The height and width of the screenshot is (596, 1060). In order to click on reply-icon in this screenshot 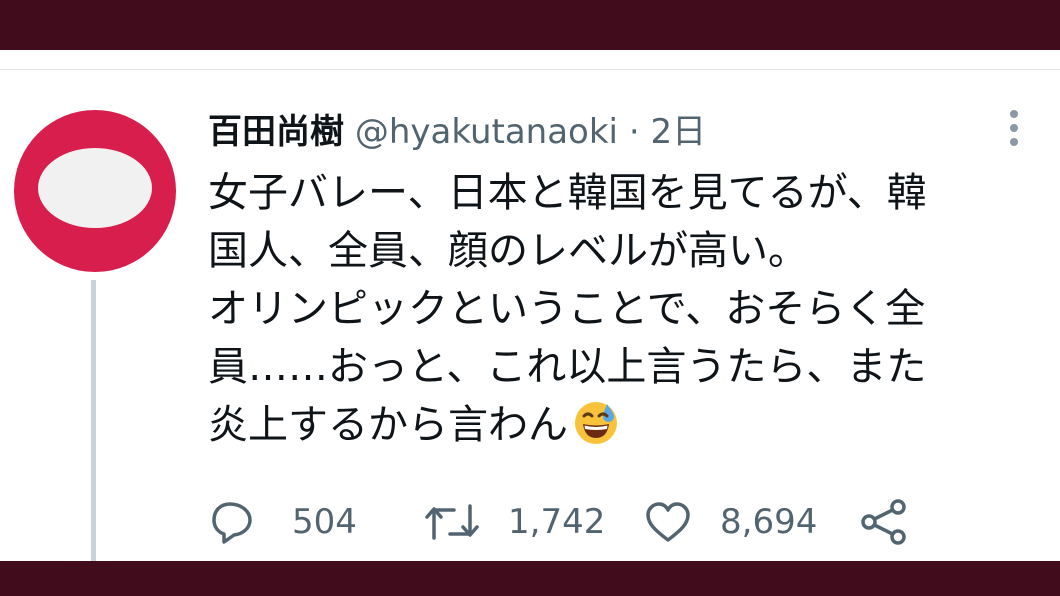, I will do `click(232, 523)`.